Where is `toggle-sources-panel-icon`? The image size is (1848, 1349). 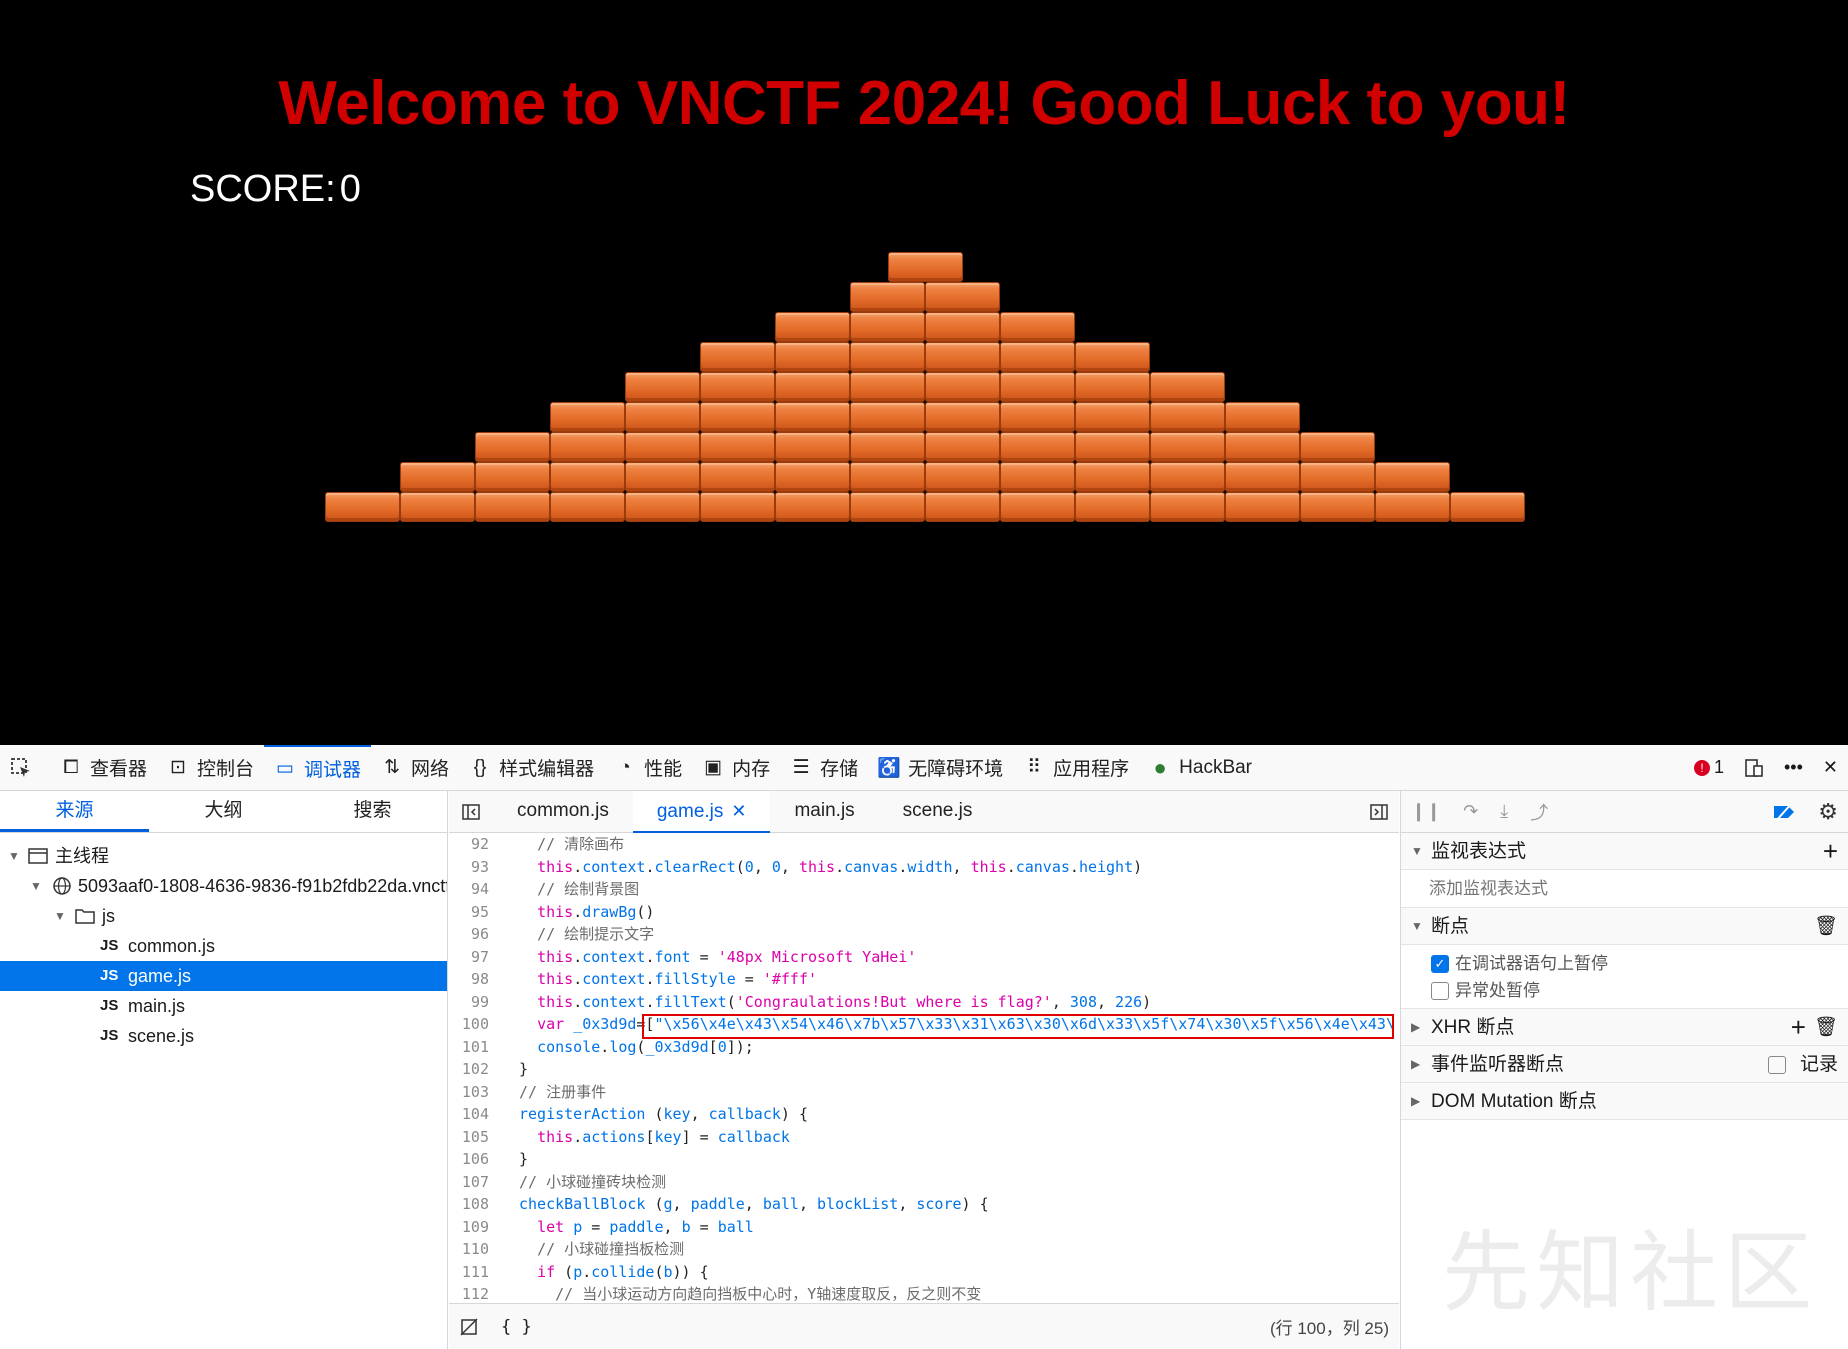 toggle-sources-panel-icon is located at coordinates (471, 812).